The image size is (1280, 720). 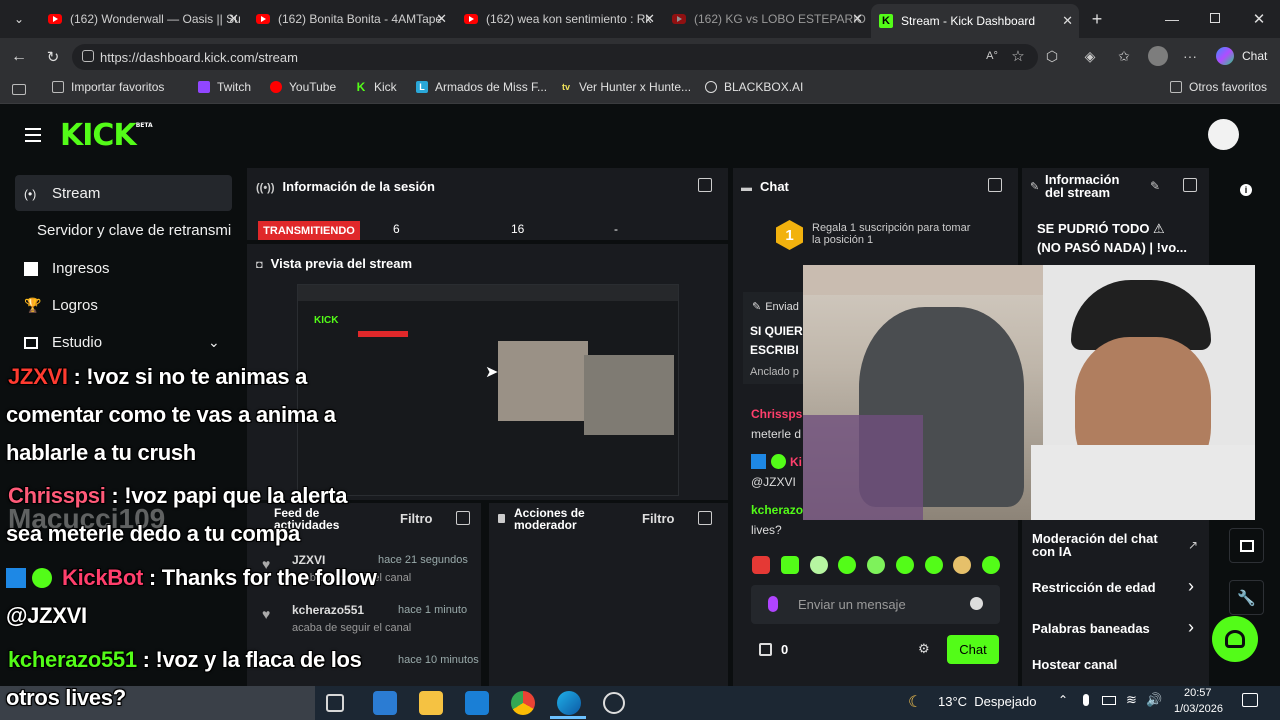 What do you see at coordinates (973, 649) in the screenshot?
I see `send-chat-button: Chat` at bounding box center [973, 649].